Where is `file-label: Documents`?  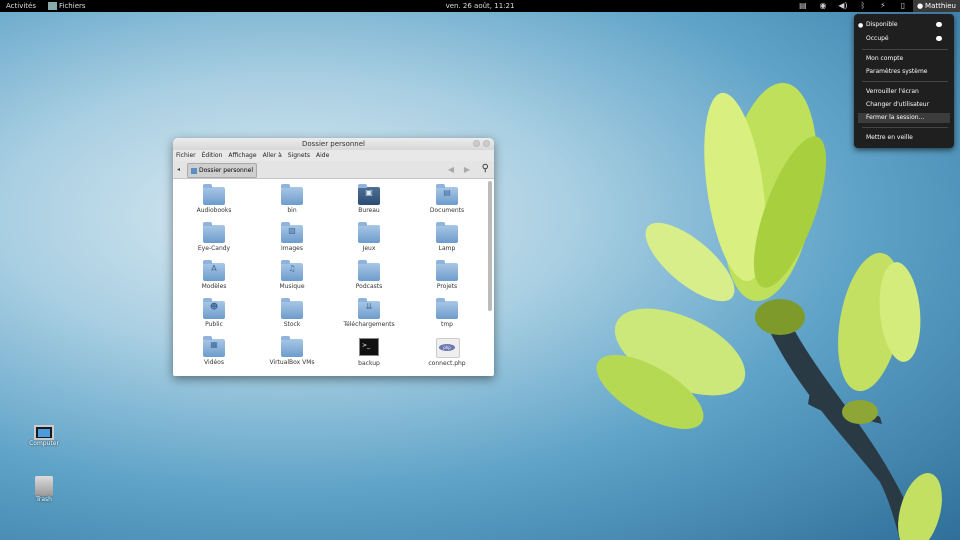
file-label: Documents is located at coordinates (447, 210).